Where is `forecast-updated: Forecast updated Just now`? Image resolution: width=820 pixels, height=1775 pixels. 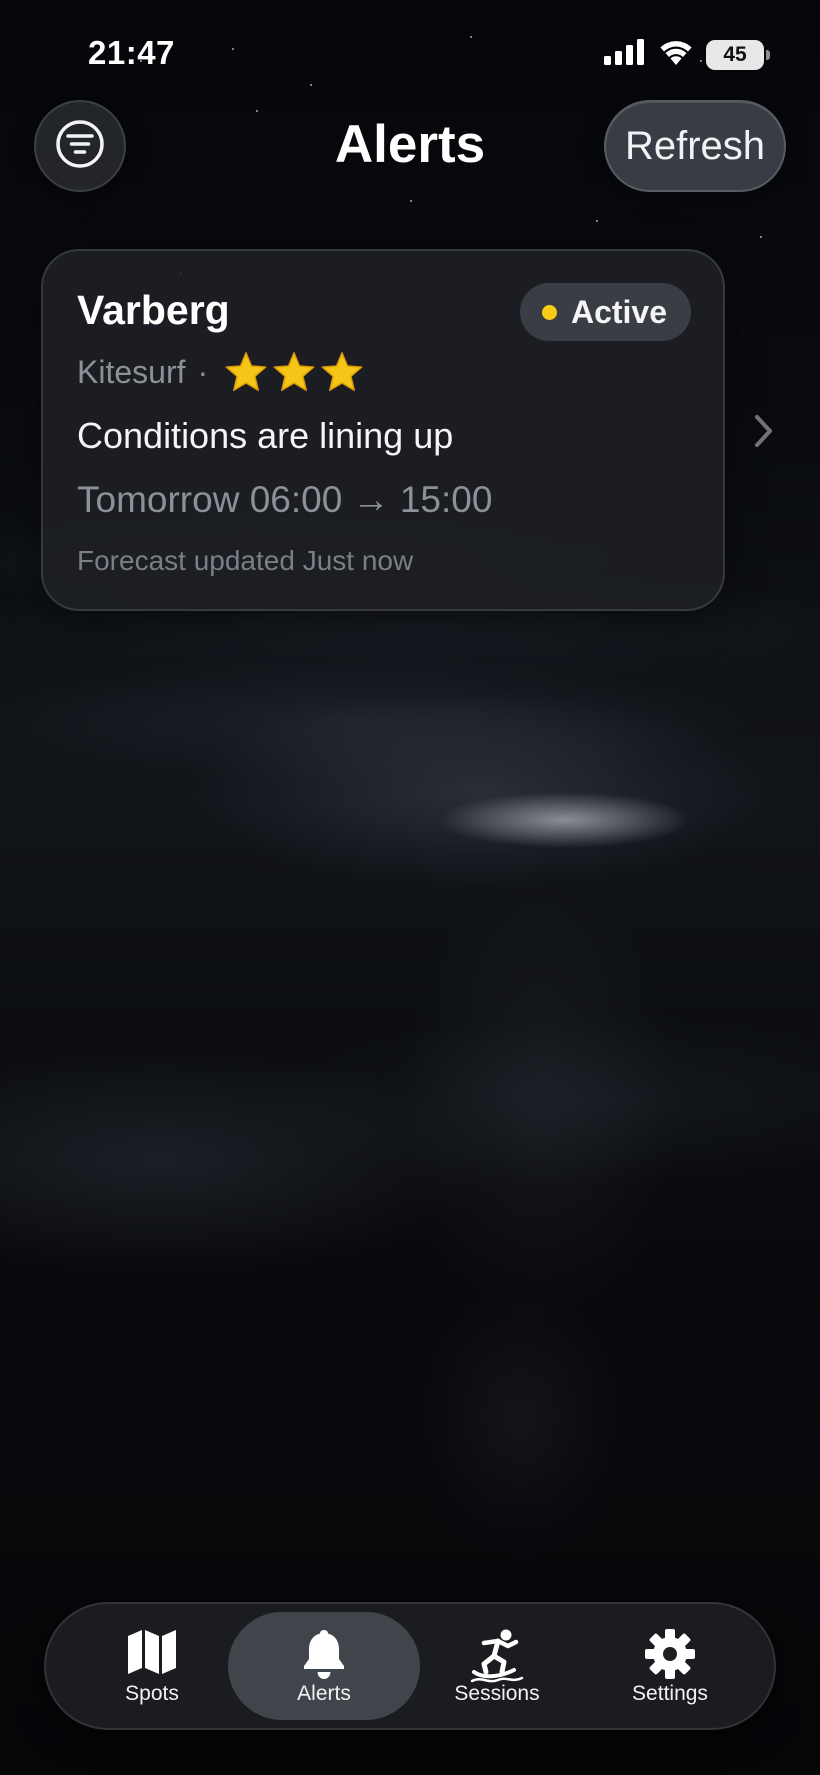
forecast-updated: Forecast updated Just now is located at coordinates (245, 560).